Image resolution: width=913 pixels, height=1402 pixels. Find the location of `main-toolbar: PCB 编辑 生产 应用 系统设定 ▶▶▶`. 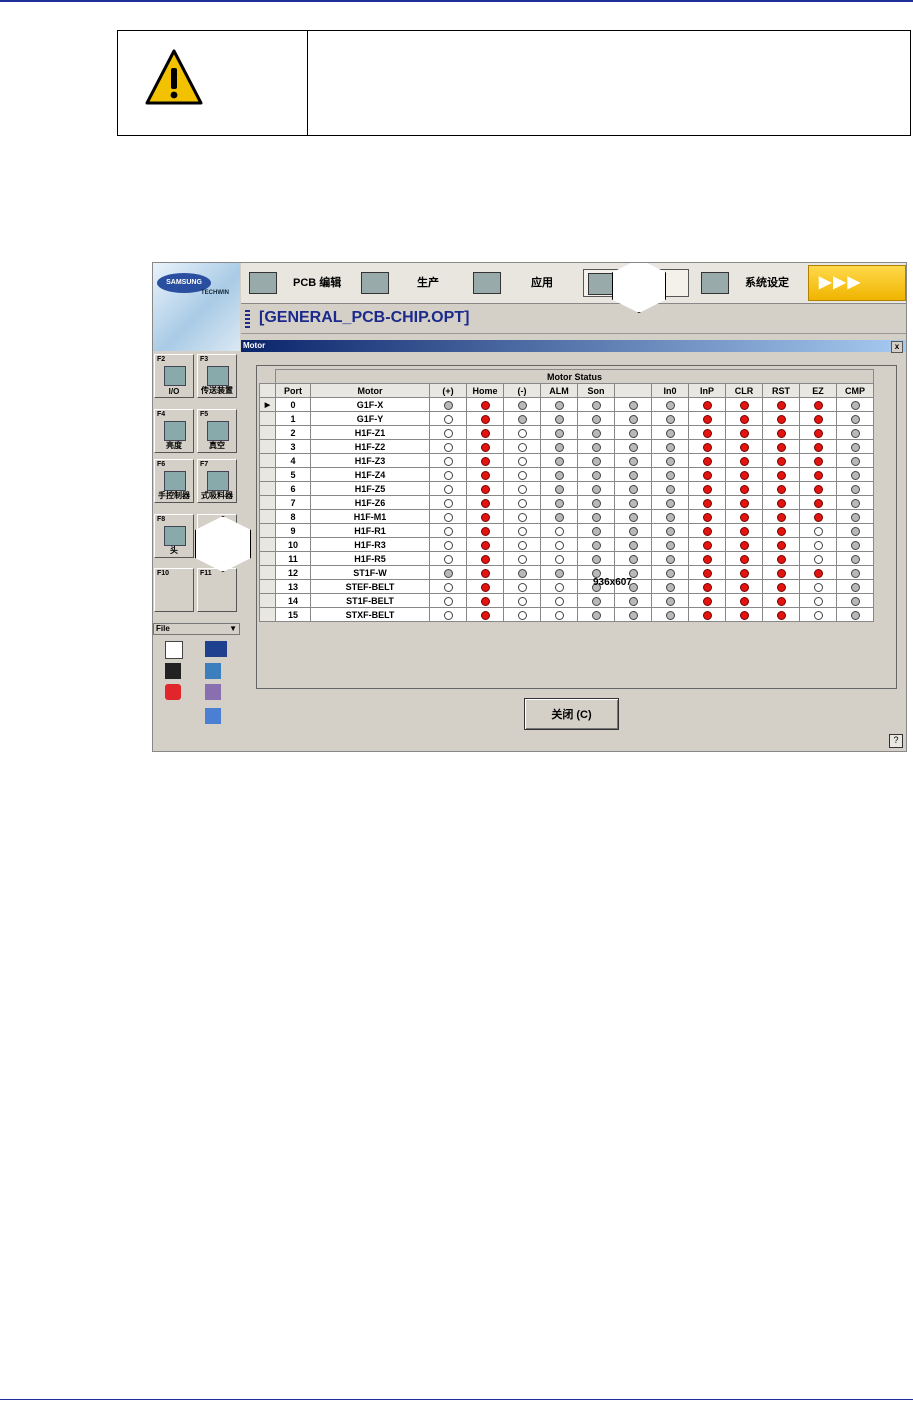

main-toolbar: PCB 编辑 生产 应用 系统设定 ▶▶▶ is located at coordinates (573, 283).